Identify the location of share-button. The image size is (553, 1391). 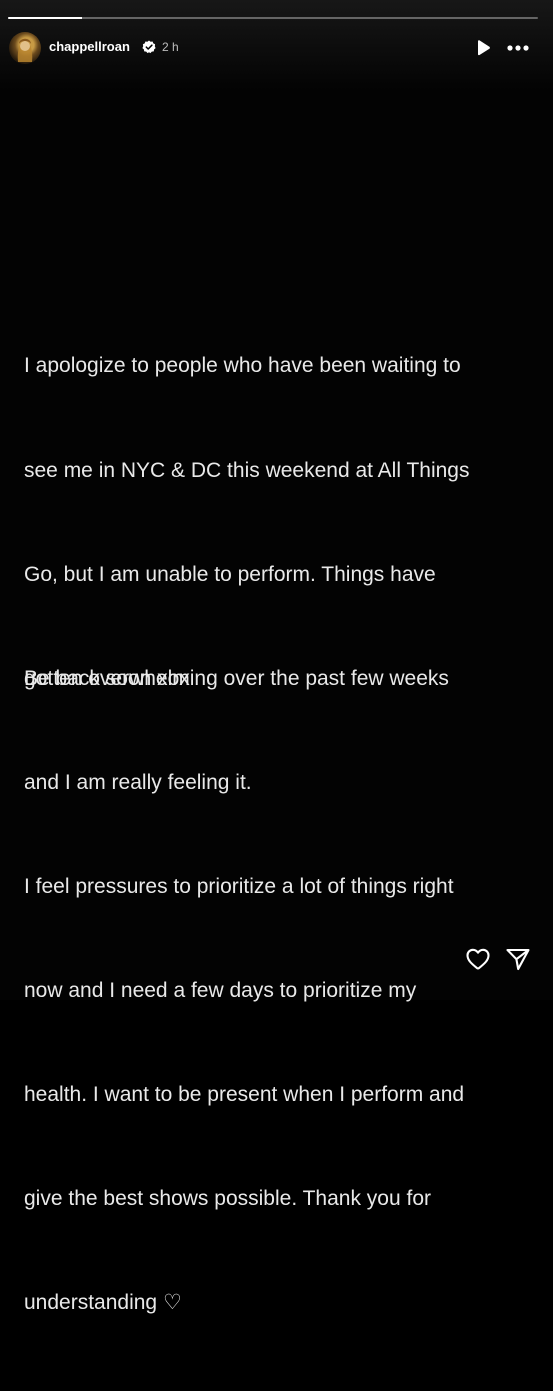
(518, 959).